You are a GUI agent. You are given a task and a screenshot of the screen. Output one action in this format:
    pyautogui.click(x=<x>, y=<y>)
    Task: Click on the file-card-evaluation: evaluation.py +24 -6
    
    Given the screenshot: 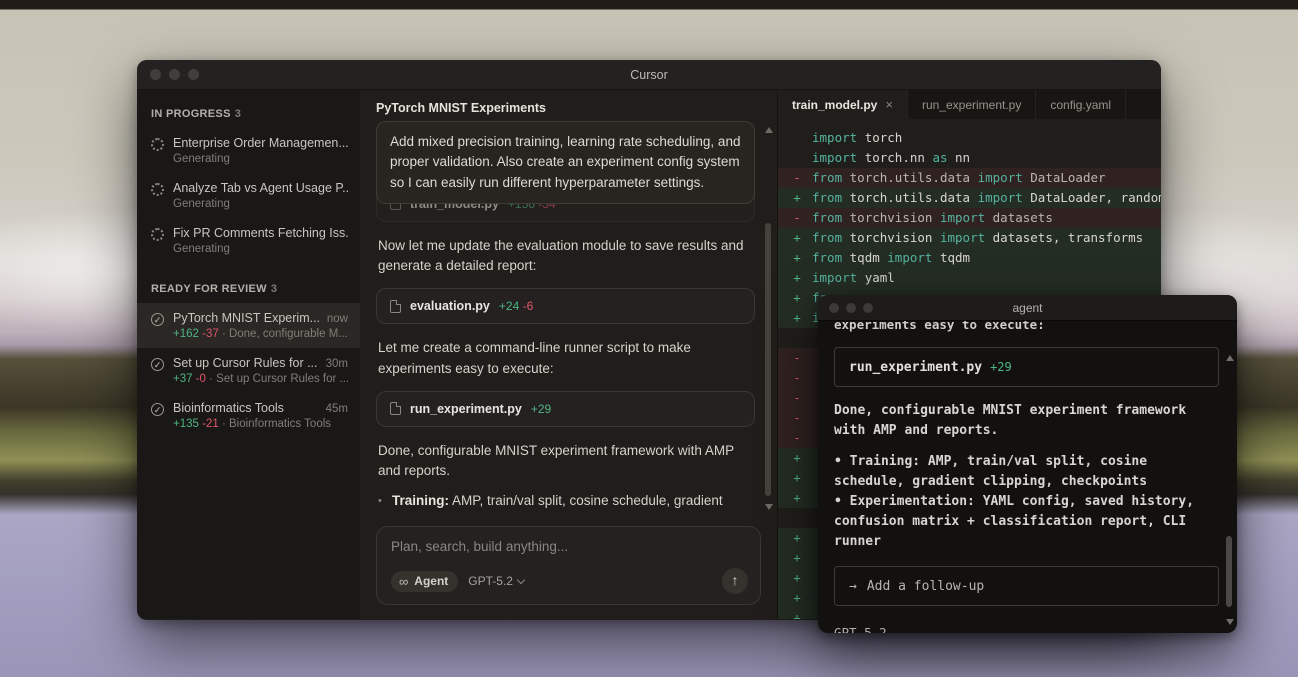 What is the action you would take?
    pyautogui.click(x=565, y=306)
    